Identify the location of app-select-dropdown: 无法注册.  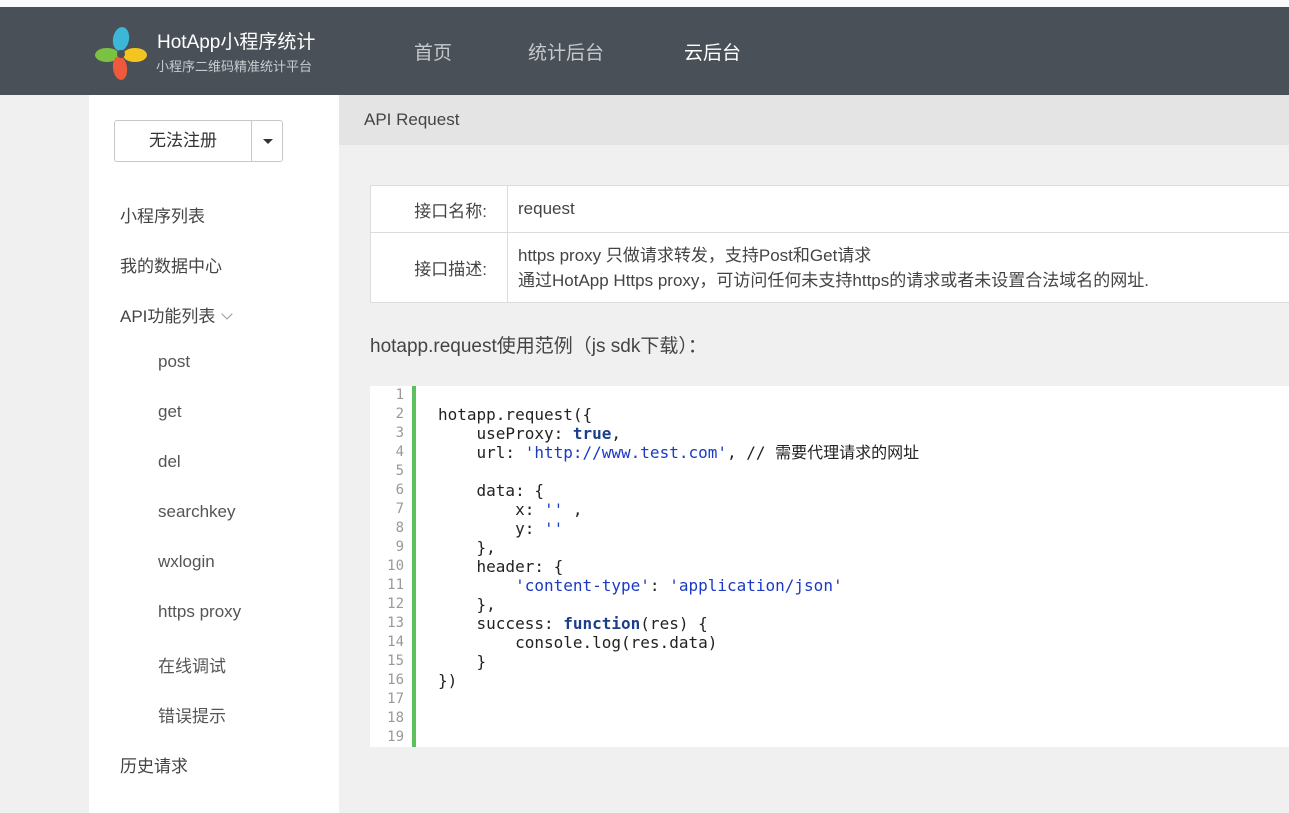
(198, 141).